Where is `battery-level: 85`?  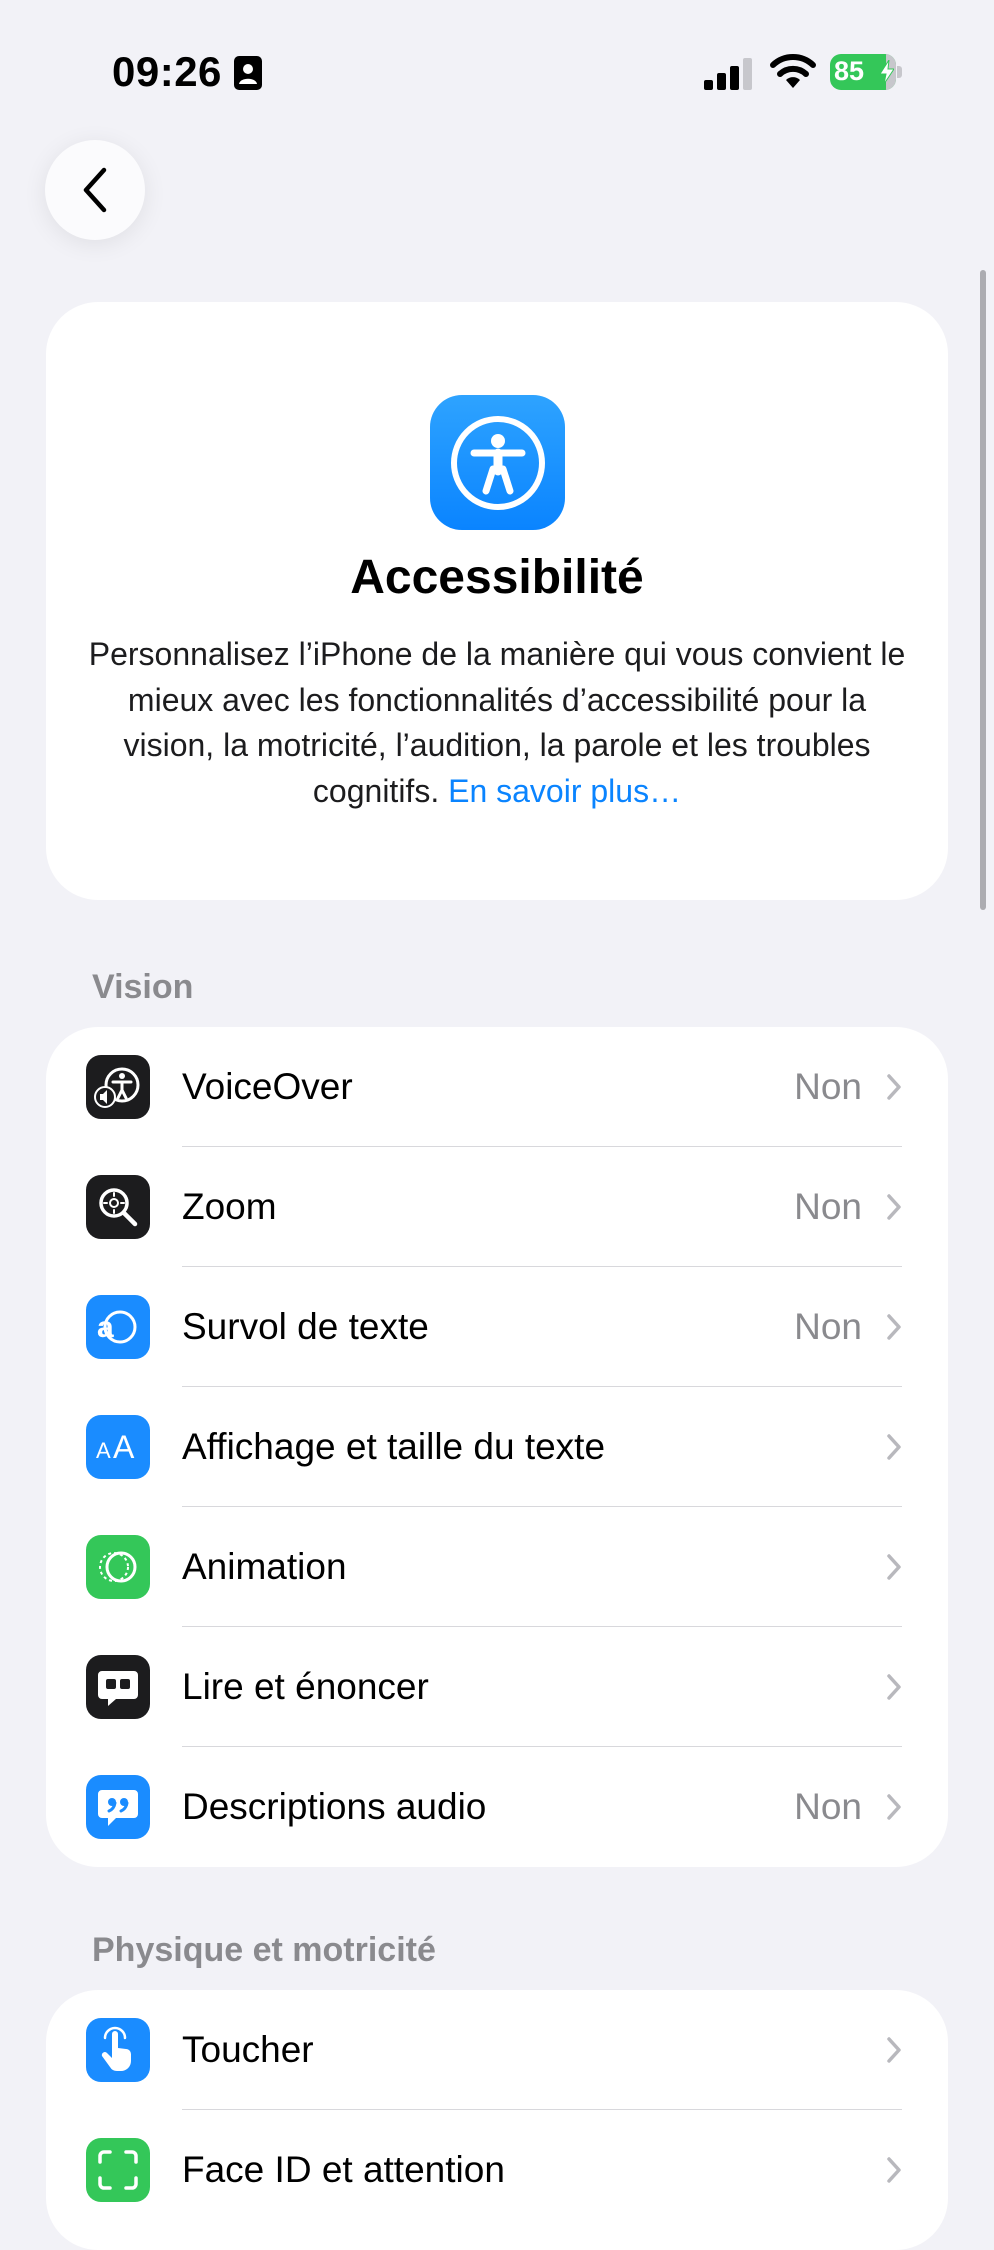 battery-level: 85 is located at coordinates (849, 71).